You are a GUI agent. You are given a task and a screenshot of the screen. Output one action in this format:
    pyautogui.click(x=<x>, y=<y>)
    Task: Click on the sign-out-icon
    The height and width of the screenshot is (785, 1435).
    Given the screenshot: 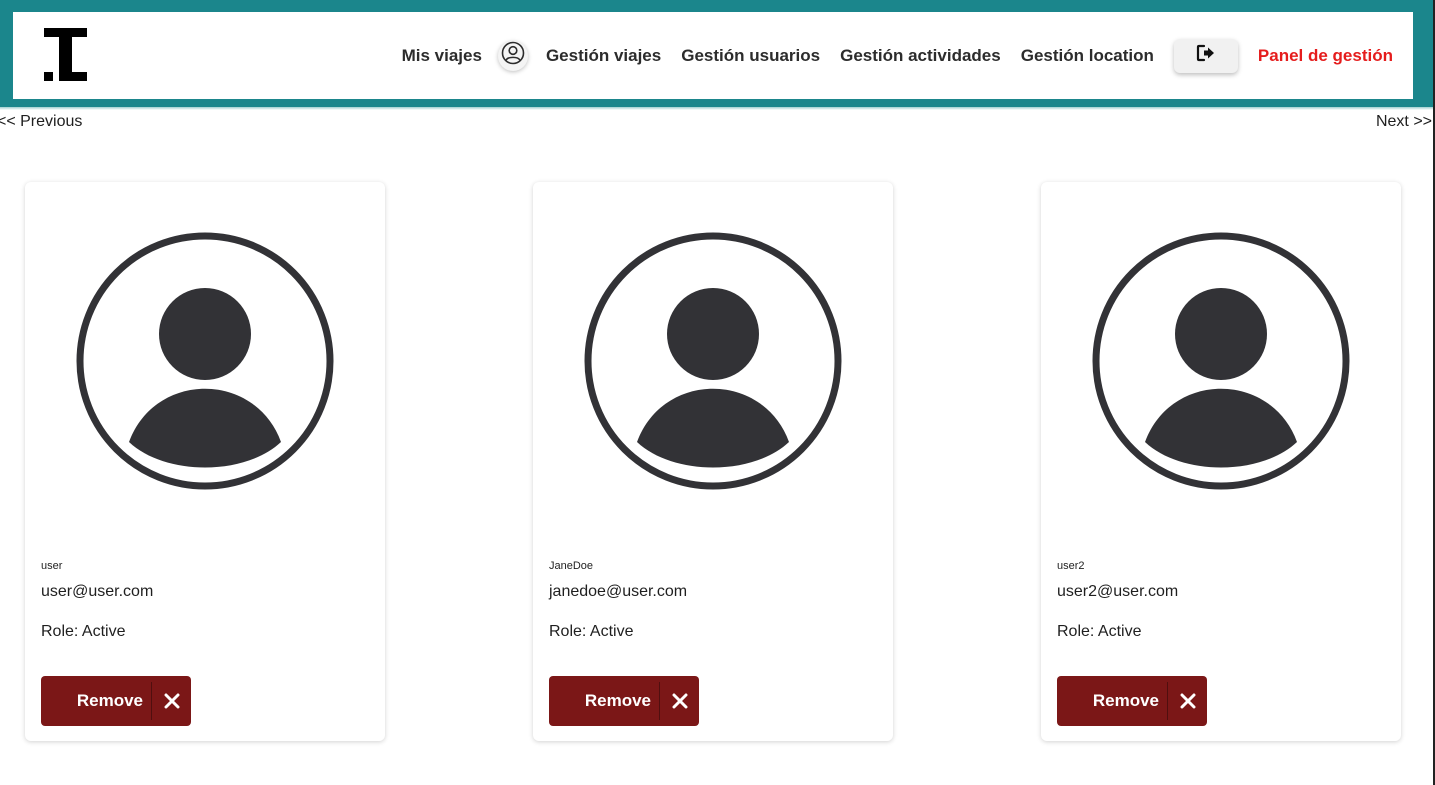 What is the action you would take?
    pyautogui.click(x=1206, y=55)
    